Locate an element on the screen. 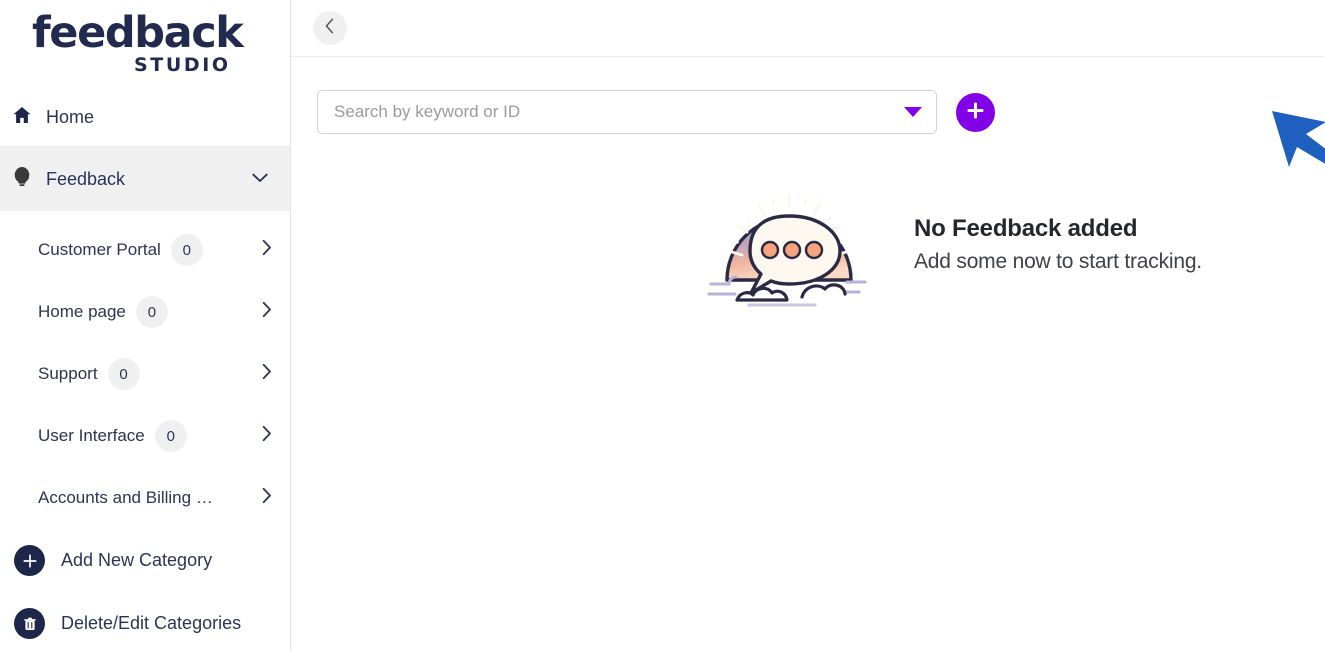 This screenshot has height=651, width=1325. back-button is located at coordinates (330, 28).